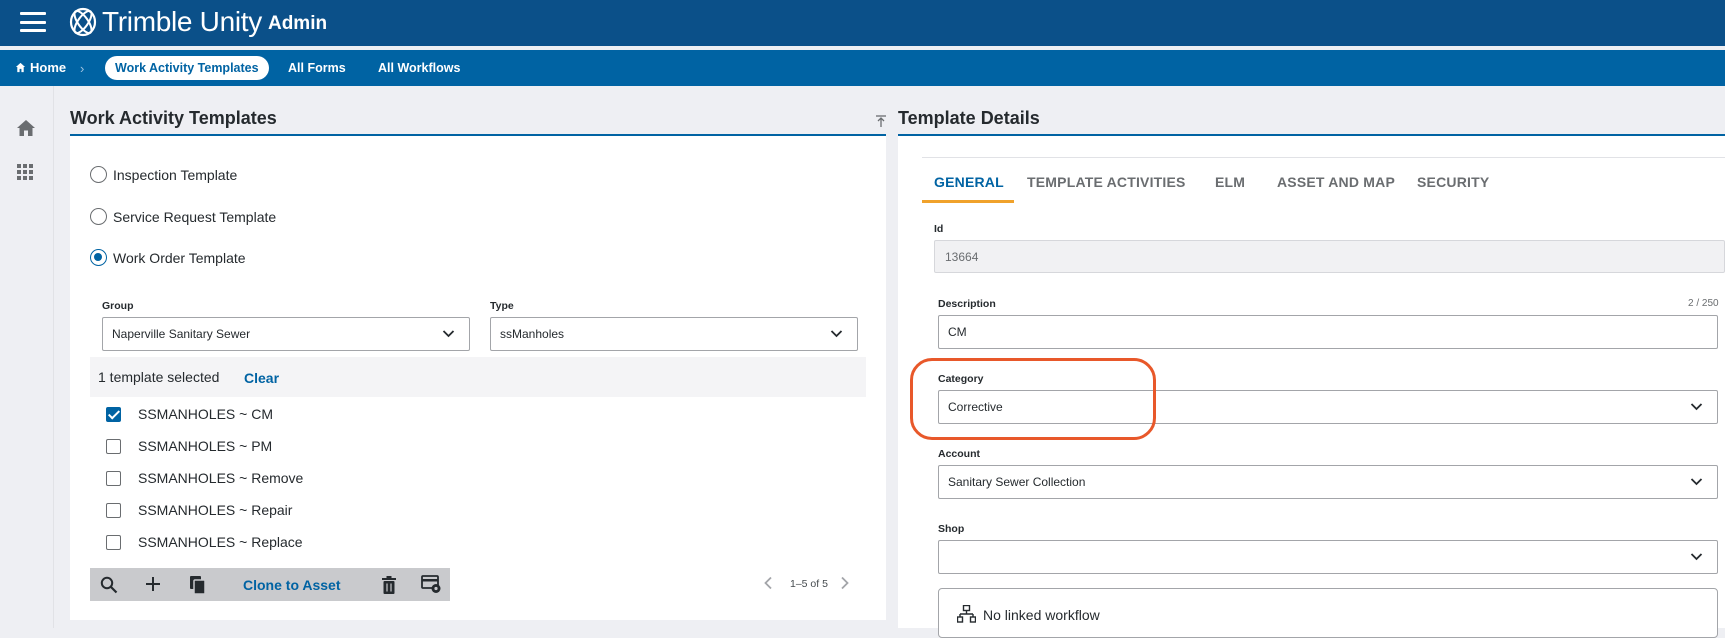 The image size is (1725, 638). I want to click on search-icon, so click(109, 585).